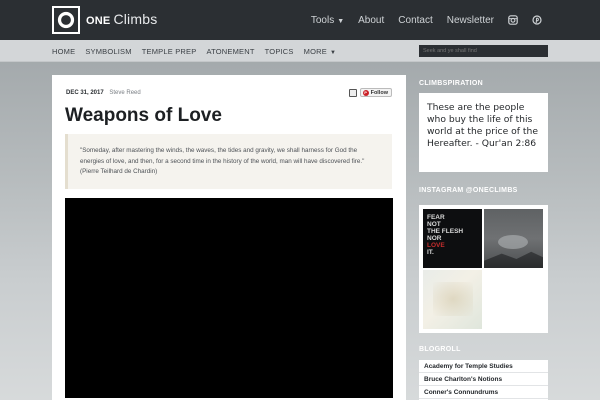  I want to click on site-logo-text: ONE Climbs, so click(121, 19).